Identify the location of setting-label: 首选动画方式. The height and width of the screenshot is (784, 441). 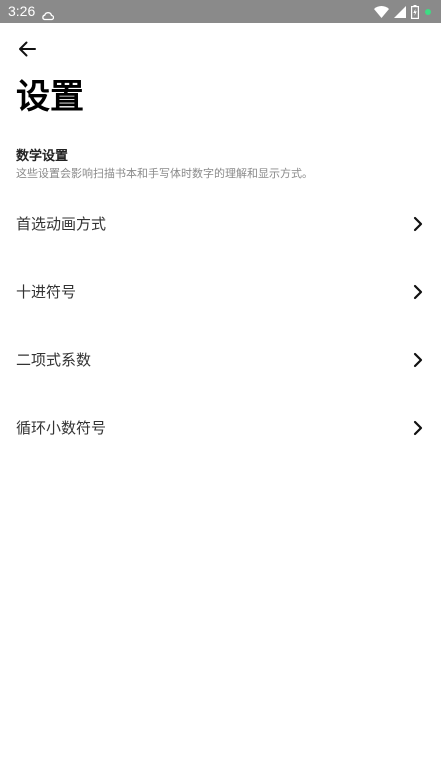
(61, 224).